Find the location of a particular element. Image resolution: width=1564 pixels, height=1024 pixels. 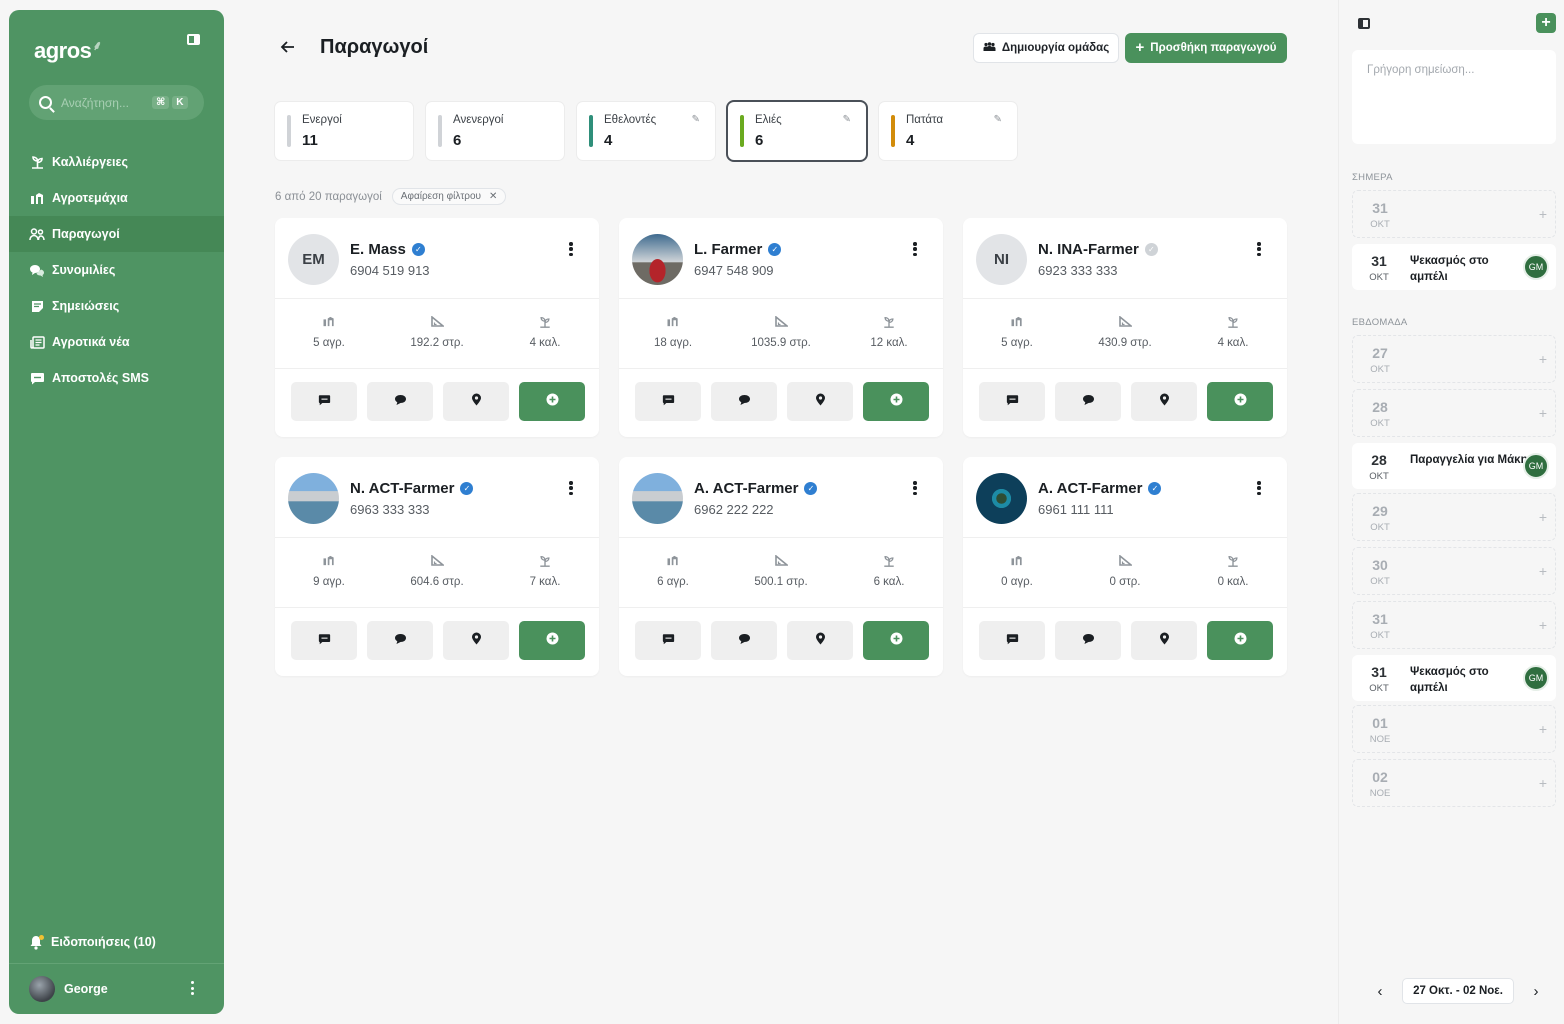

chevron-right-icon: › is located at coordinates (1536, 991).